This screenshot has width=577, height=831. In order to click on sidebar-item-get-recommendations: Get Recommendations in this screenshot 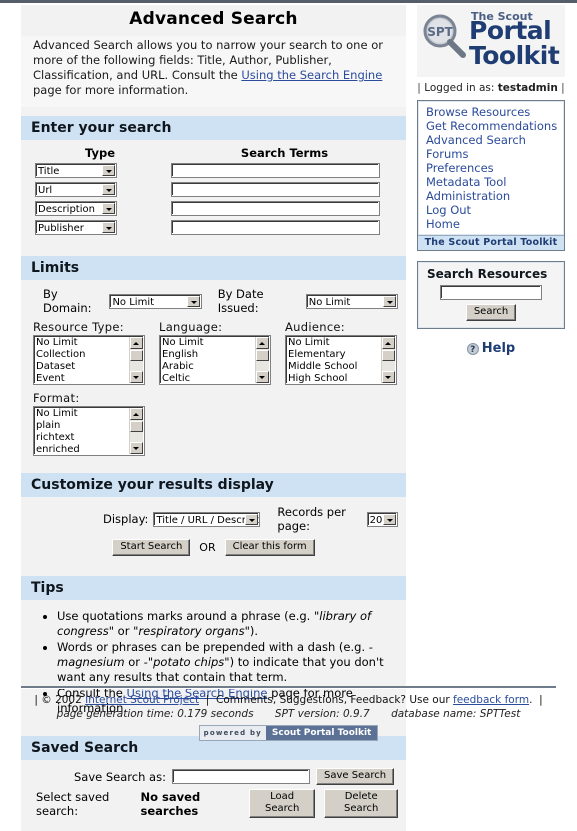, I will do `click(491, 126)`.